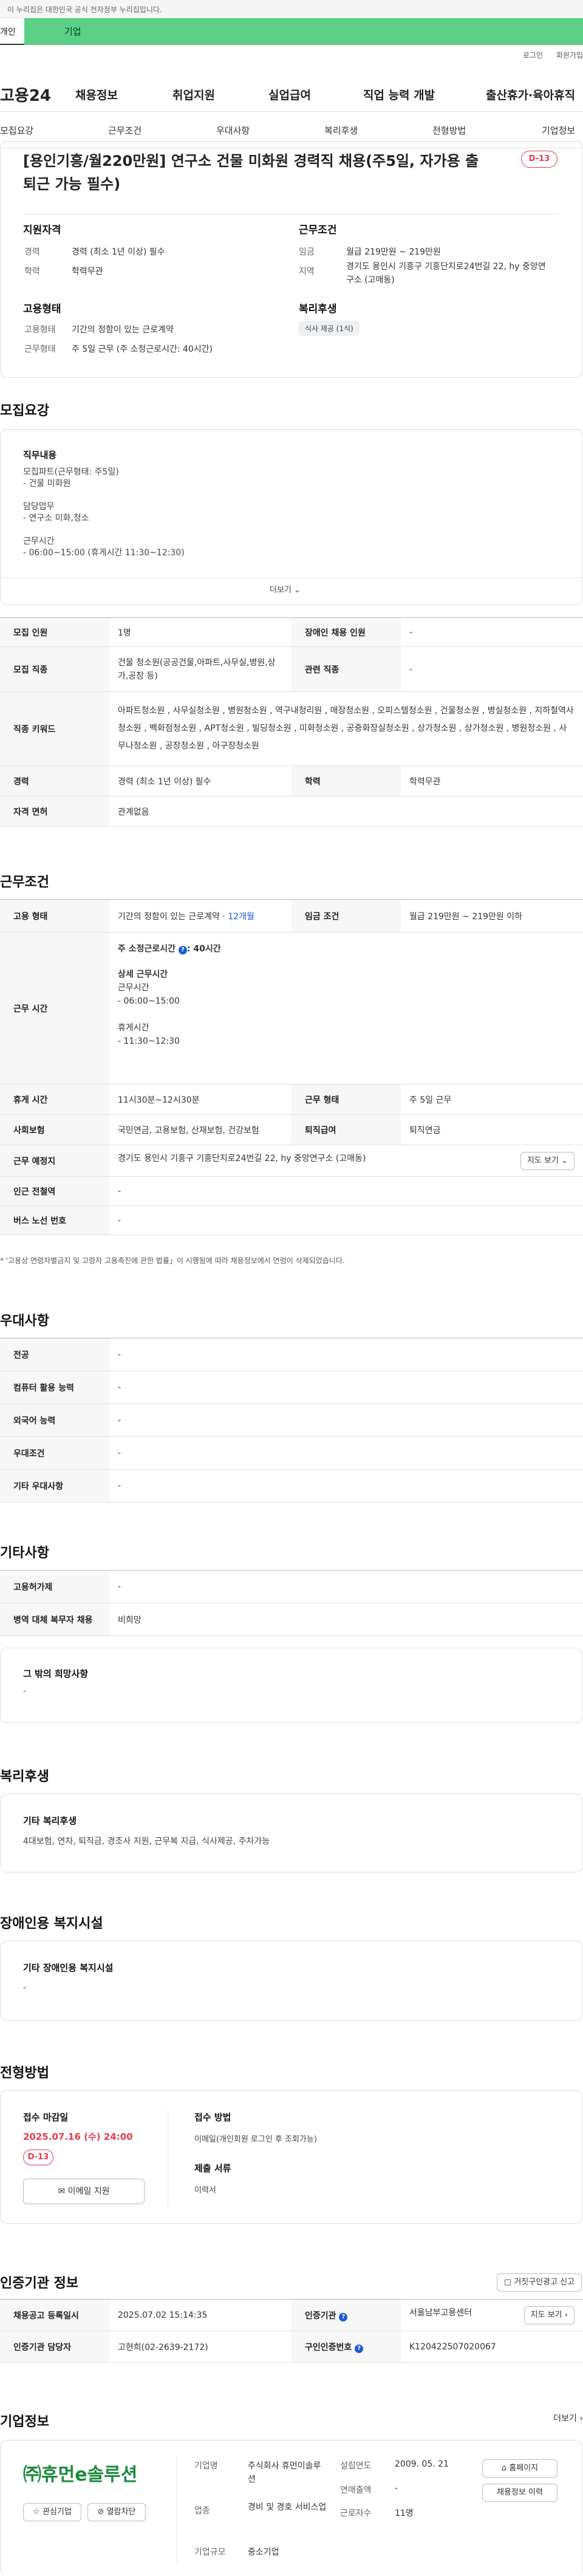  I want to click on cell-header: 인근 전철역, so click(54, 1191).